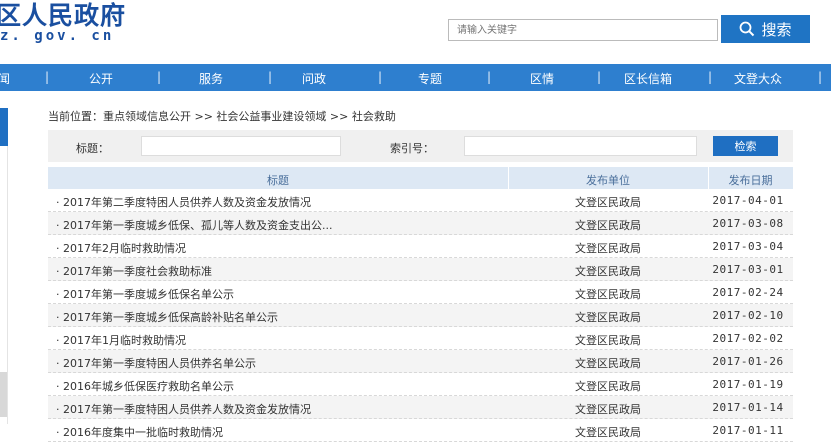  Describe the element at coordinates (748, 223) in the screenshot. I see `row-date: 2017-03-08` at that location.